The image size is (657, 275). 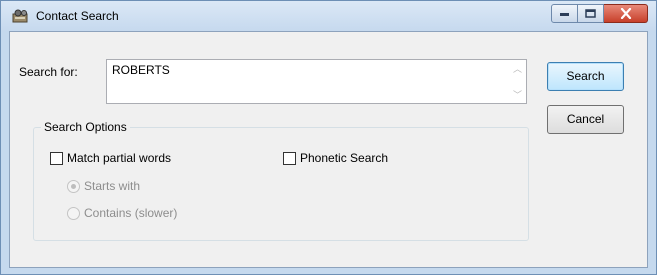 I want to click on close-icon, so click(x=625, y=13).